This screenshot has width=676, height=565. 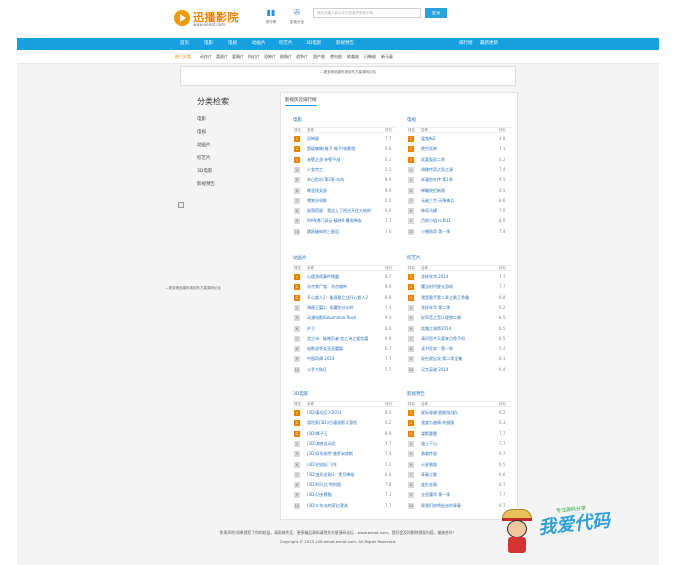 I want to click on title-link: 哪里找女星, so click(x=317, y=191).